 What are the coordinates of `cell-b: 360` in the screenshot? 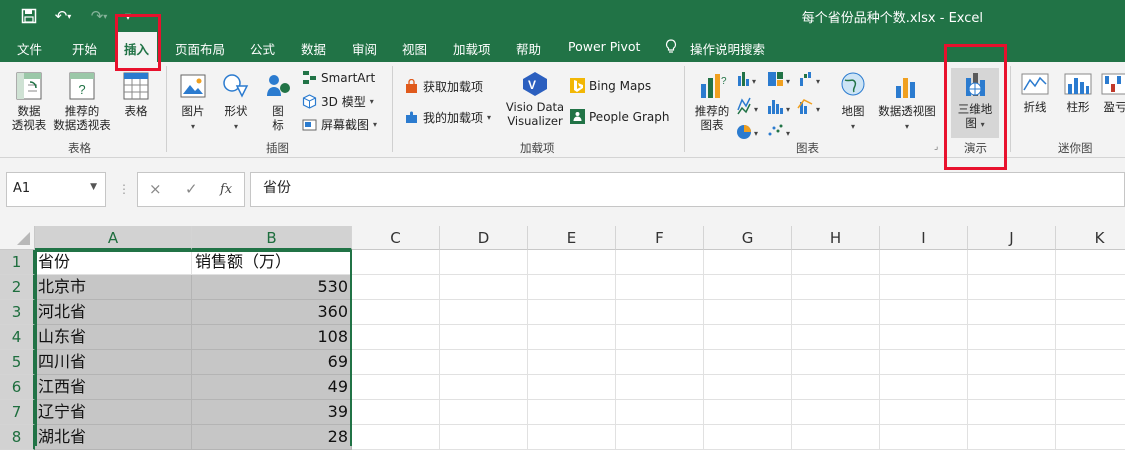 It's located at (272, 312).